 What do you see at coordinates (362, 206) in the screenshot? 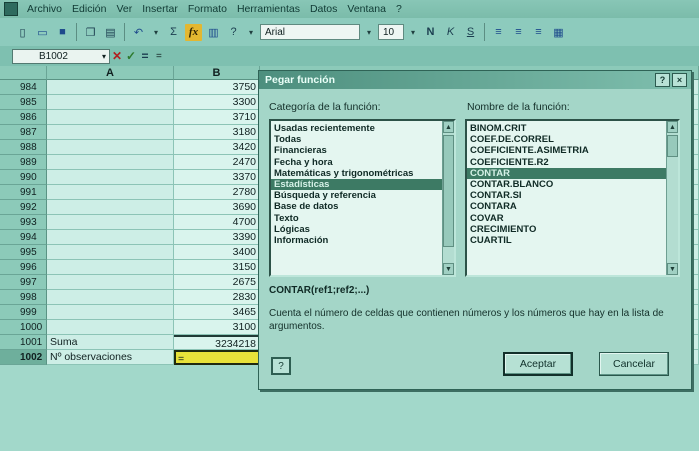
I see `category-item: Base de datos` at bounding box center [362, 206].